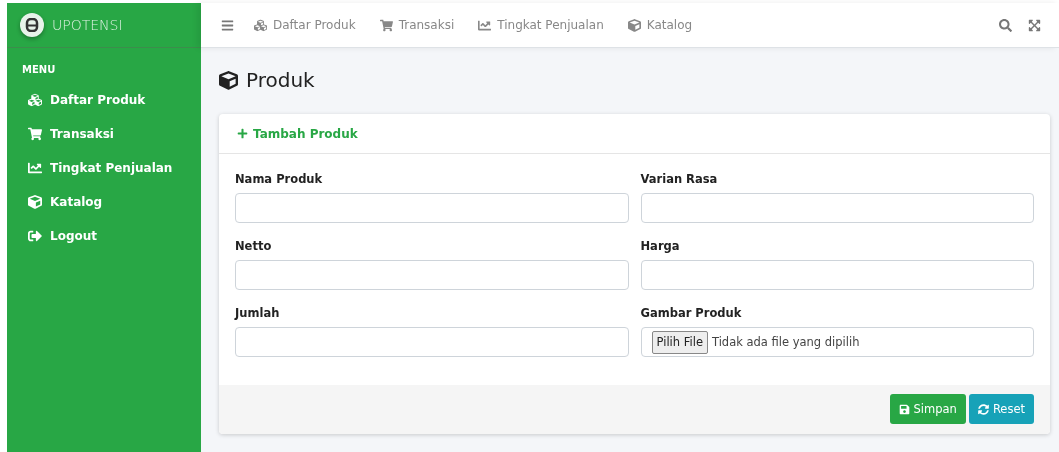 The image size is (1059, 452). What do you see at coordinates (280, 80) in the screenshot?
I see `page-title: Produk` at bounding box center [280, 80].